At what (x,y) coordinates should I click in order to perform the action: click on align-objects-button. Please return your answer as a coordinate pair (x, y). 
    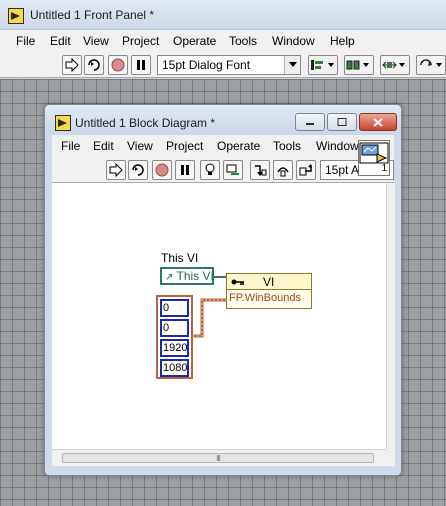
    Looking at the image, I should click on (323, 65).